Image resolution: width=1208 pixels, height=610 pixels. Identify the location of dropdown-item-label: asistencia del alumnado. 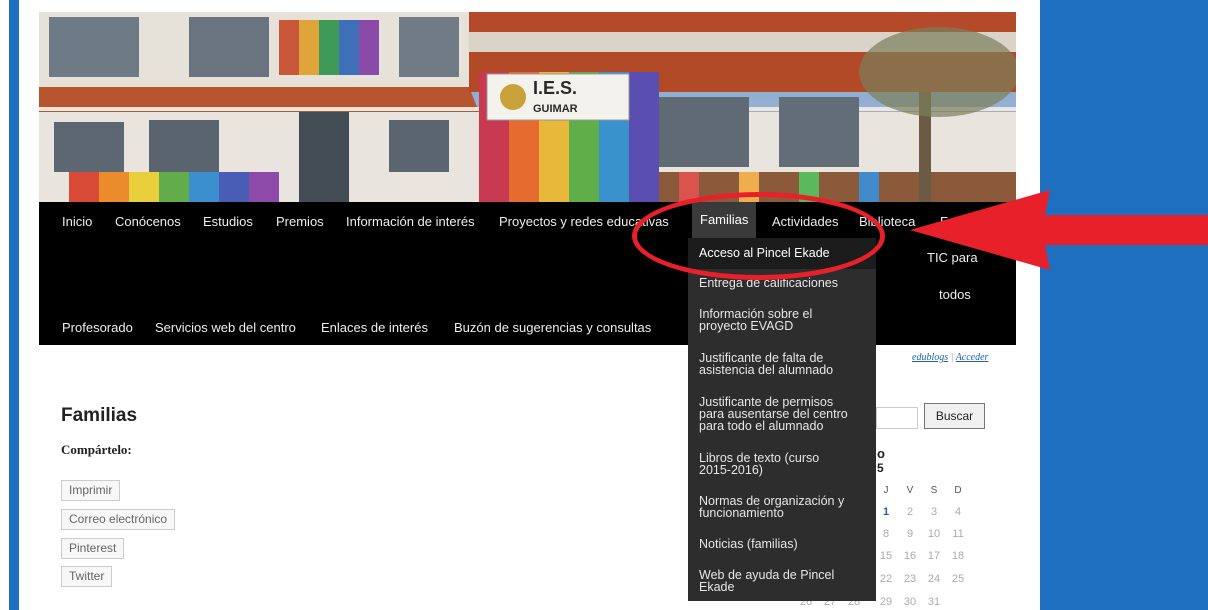
(766, 370).